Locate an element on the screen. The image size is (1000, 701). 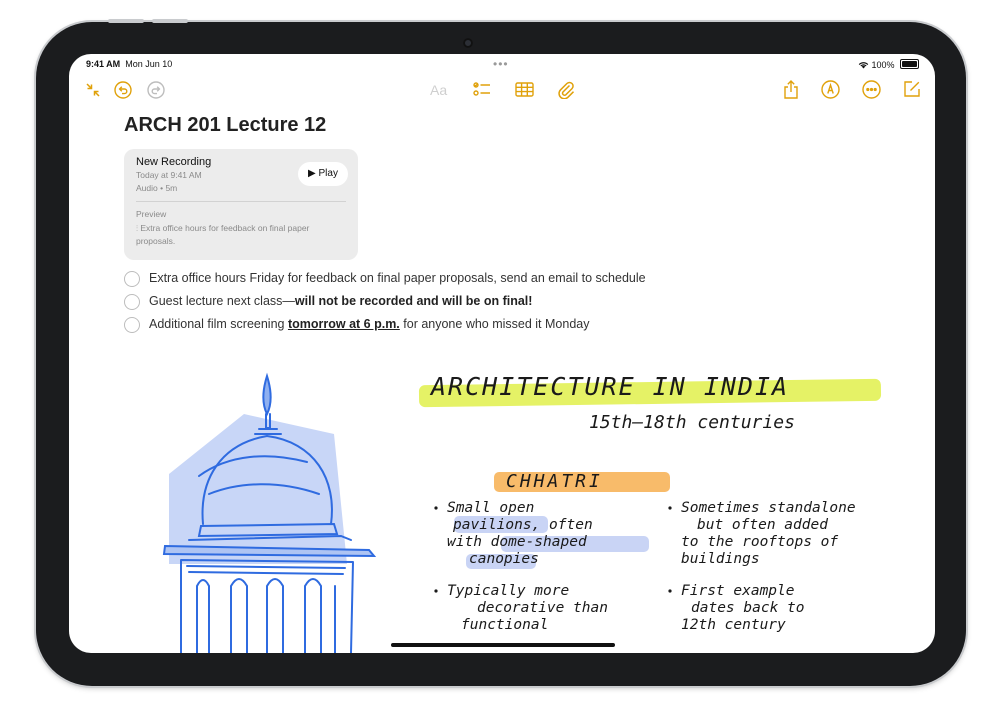
front-camera is located at coordinates (468, 43).